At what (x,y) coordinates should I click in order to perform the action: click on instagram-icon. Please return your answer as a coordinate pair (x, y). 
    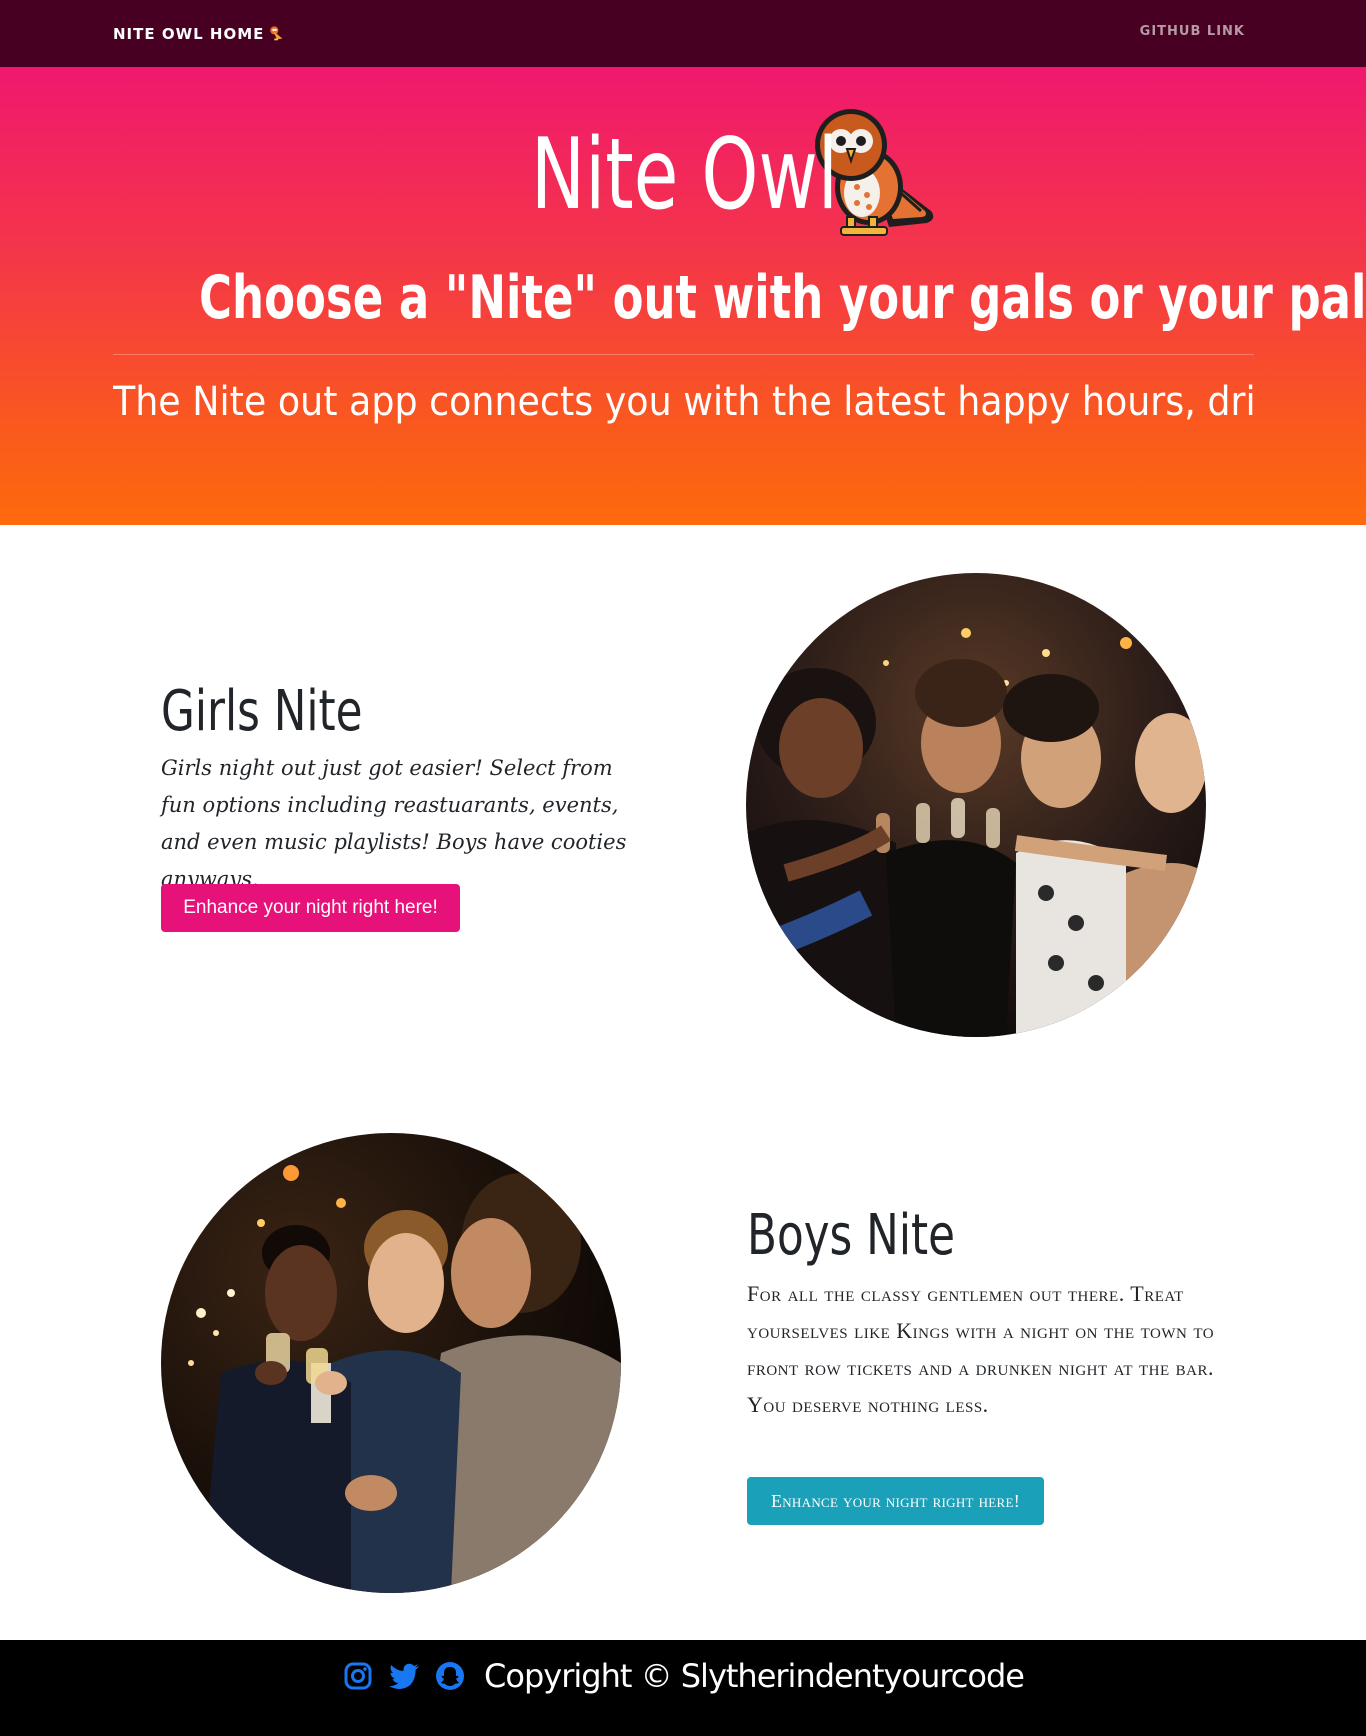
    Looking at the image, I should click on (358, 1676).